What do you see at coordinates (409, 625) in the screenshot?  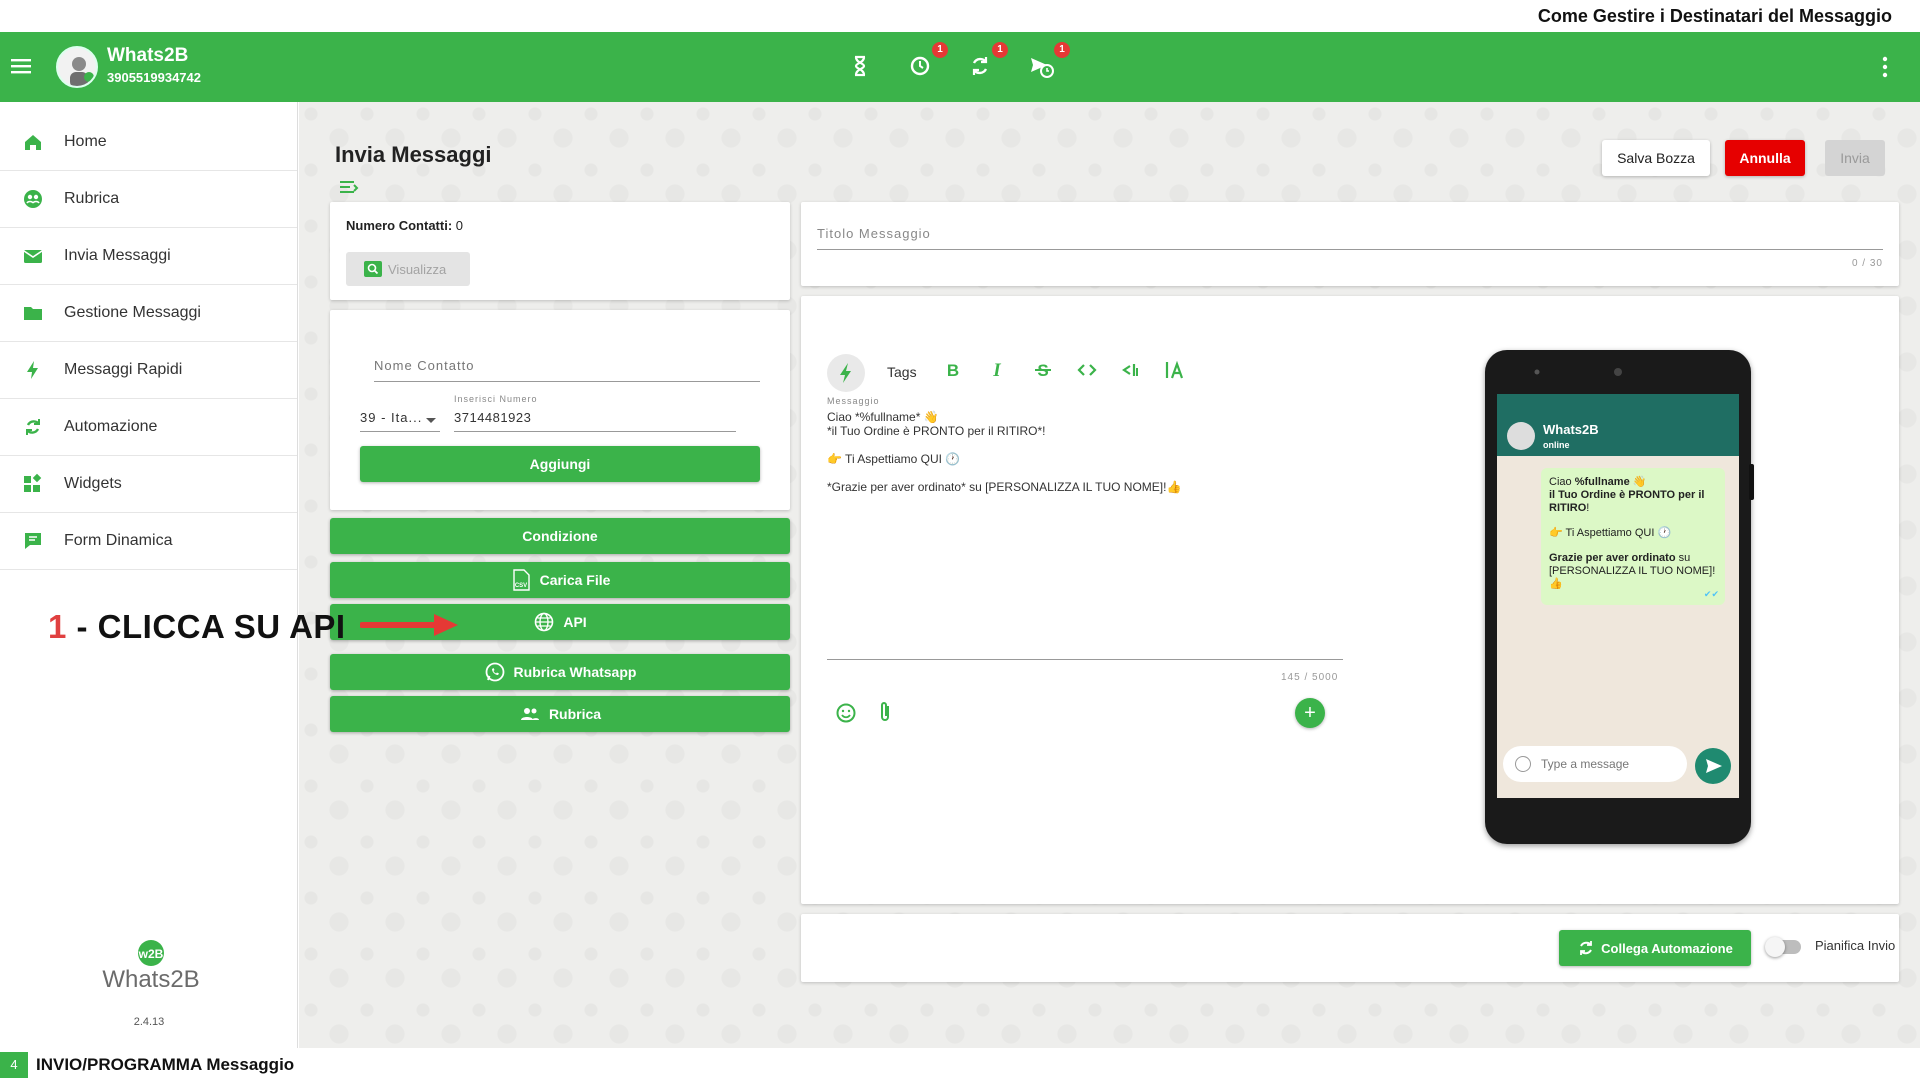 I see `pointer-arrow-icon` at bounding box center [409, 625].